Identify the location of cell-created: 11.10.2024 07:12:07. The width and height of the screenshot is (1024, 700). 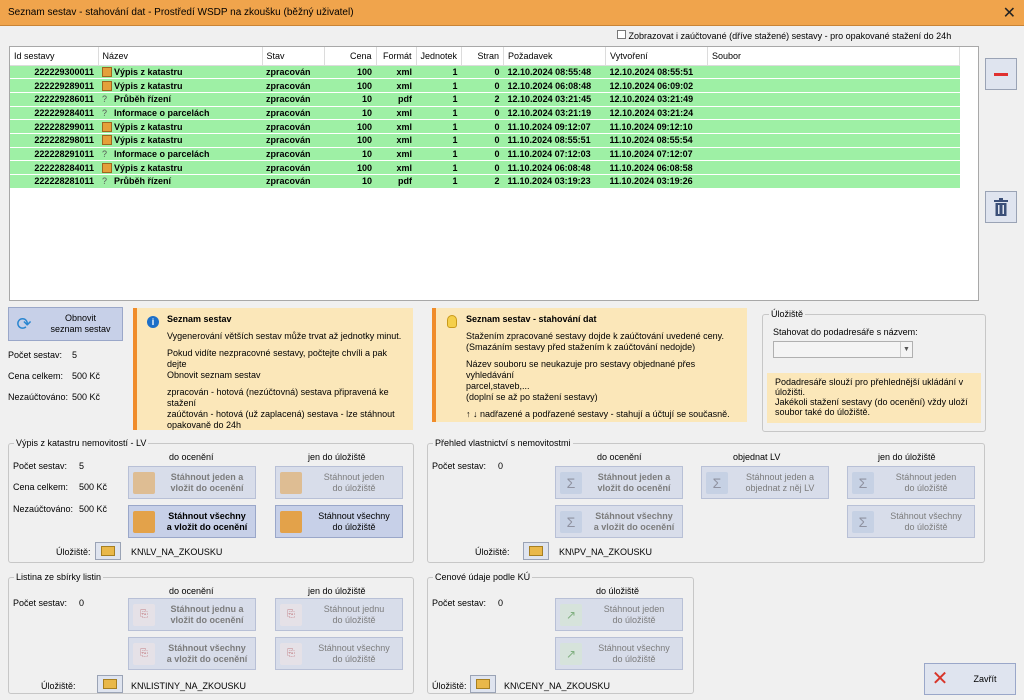
(656, 154).